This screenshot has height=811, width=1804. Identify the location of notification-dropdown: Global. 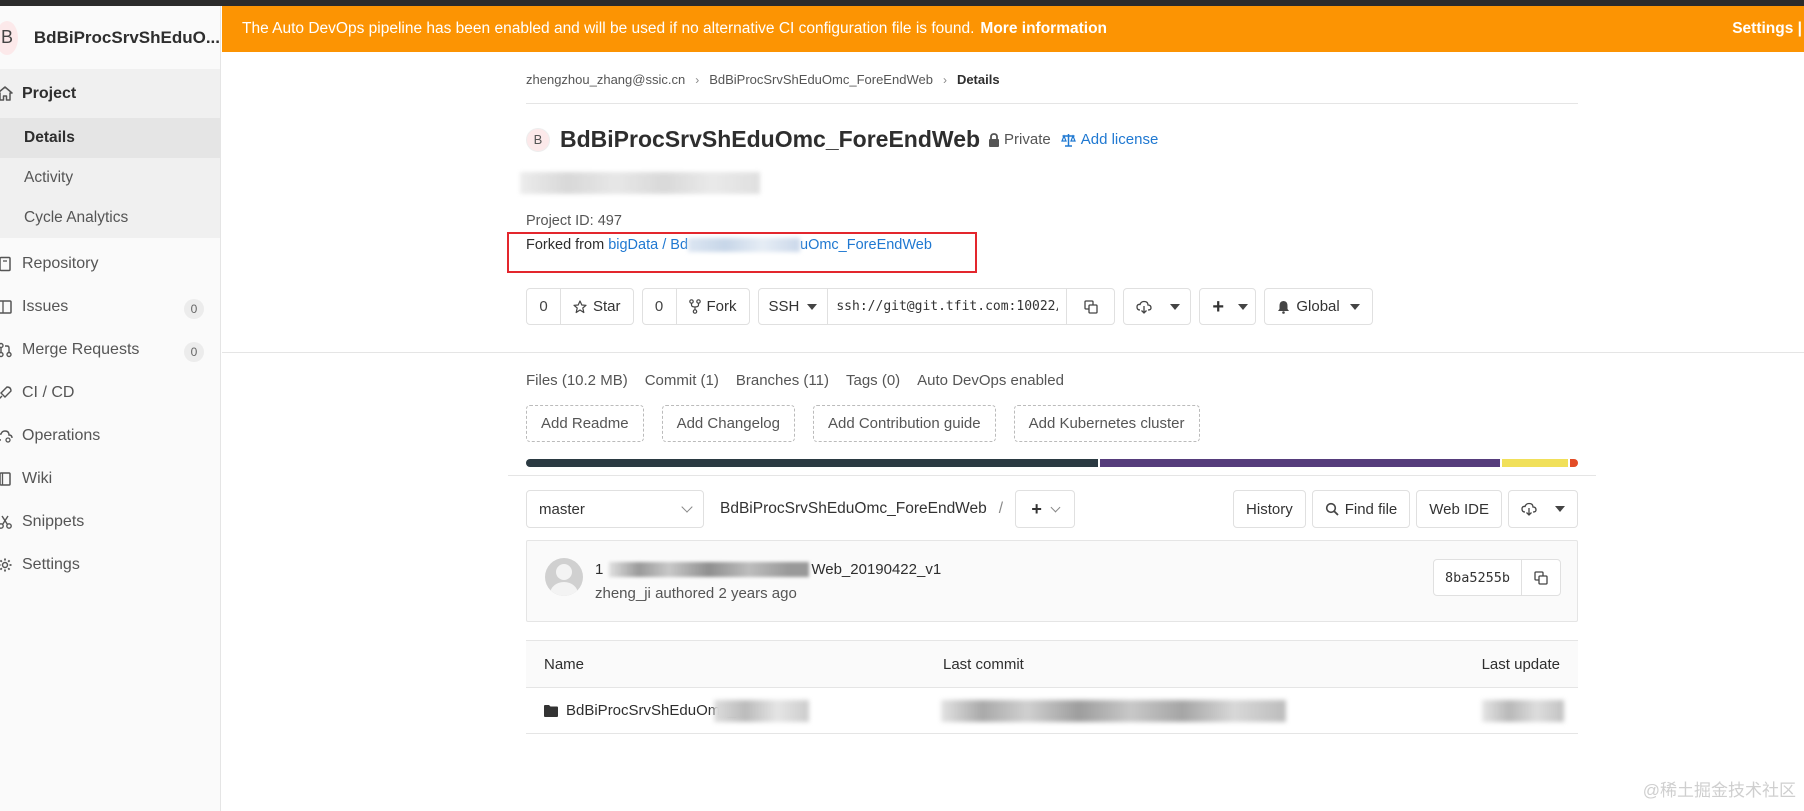
(1318, 306).